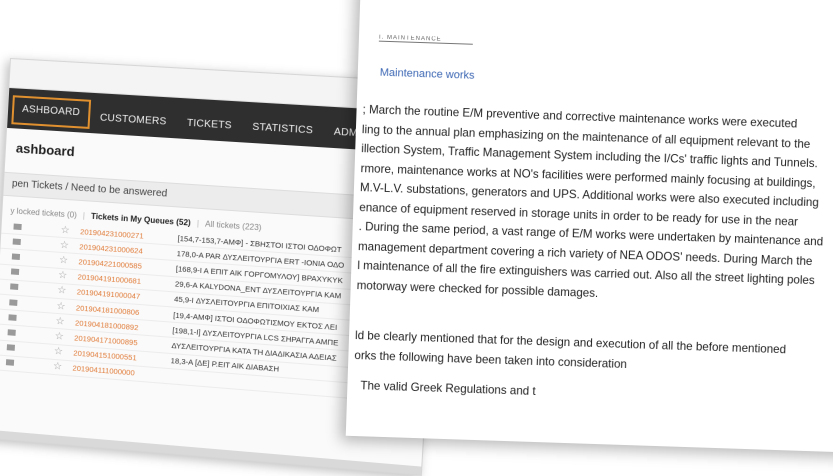  I want to click on section-header-fragment: I. MAINTENANCE, so click(426, 40).